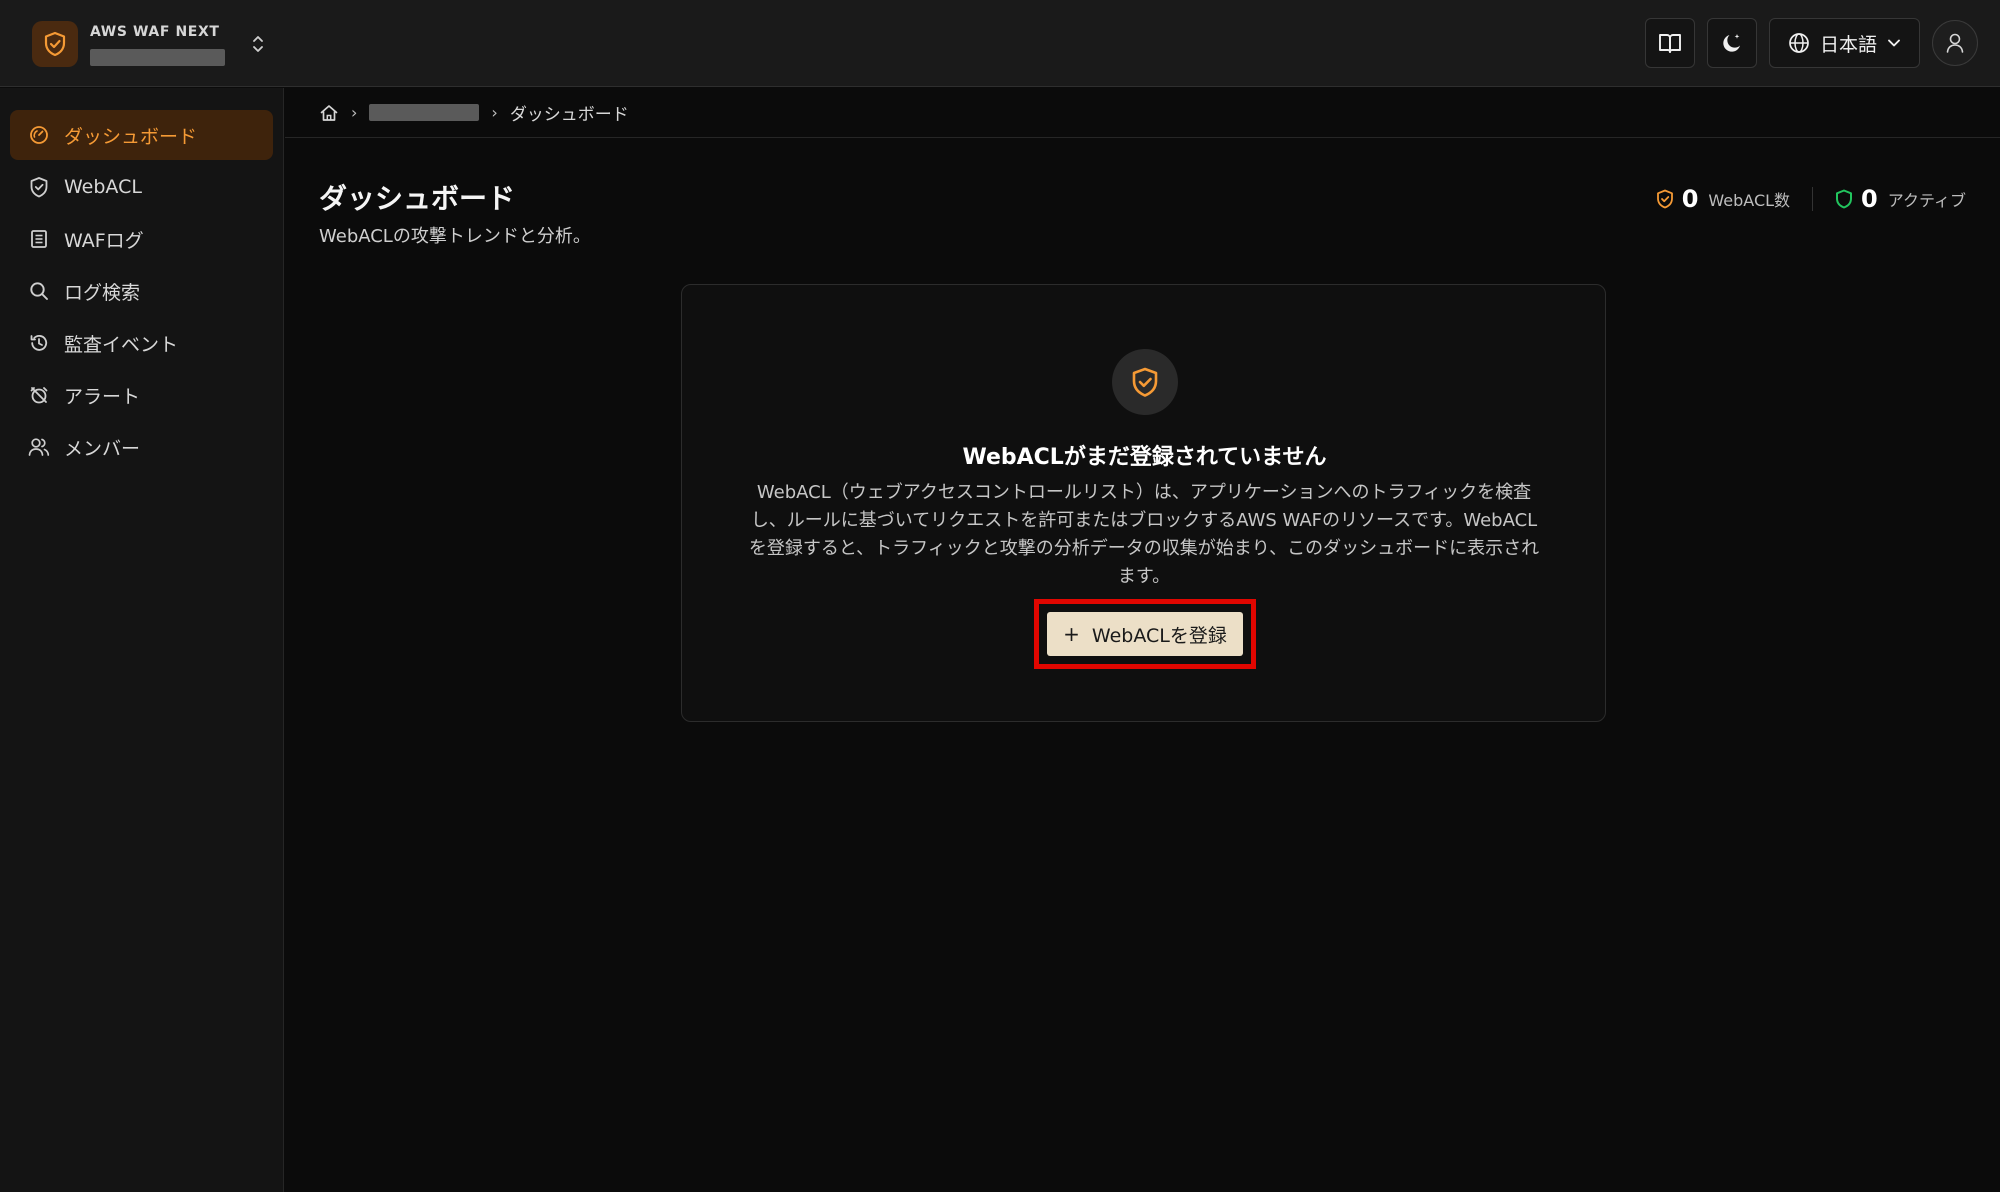 This screenshot has width=2000, height=1192. I want to click on home-icon, so click(329, 113).